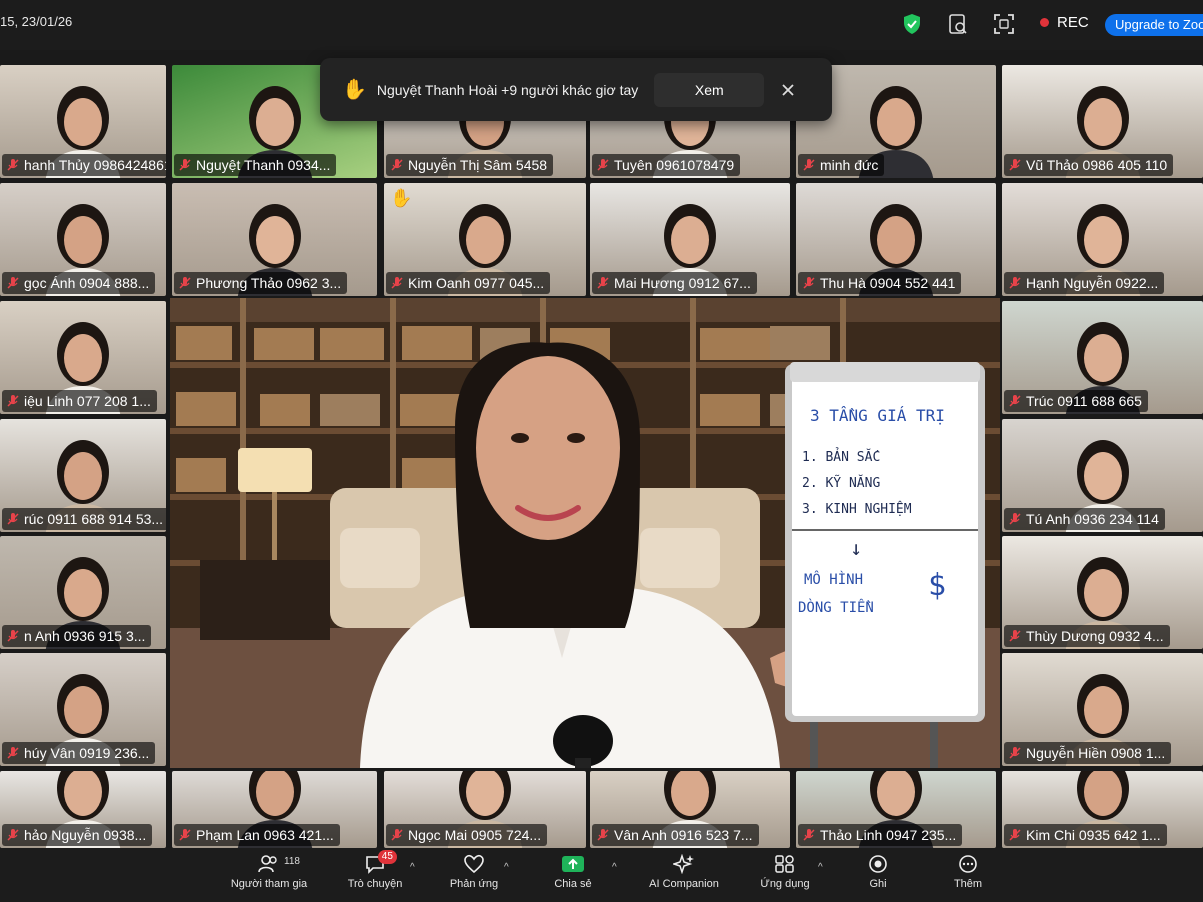 This screenshot has width=1203, height=902. I want to click on ai-companion-button: AI Companion, so click(684, 872).